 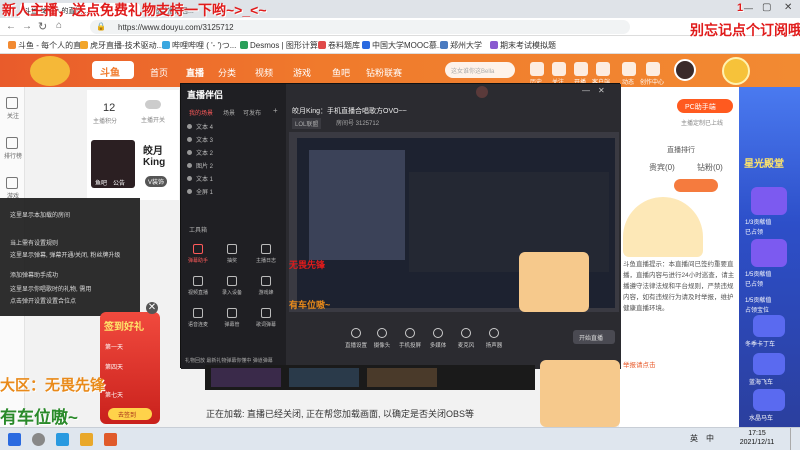 I want to click on tool-danmu: 弹幕管, so click(x=232, y=318).